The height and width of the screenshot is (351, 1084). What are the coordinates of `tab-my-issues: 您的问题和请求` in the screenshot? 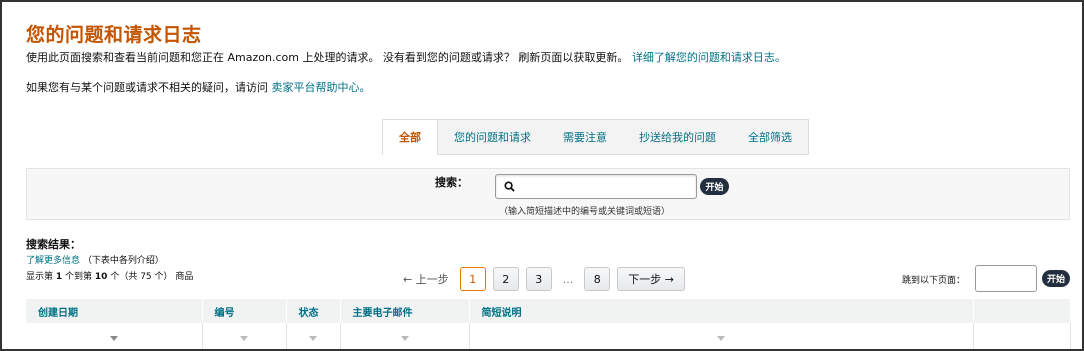 It's located at (492, 137).